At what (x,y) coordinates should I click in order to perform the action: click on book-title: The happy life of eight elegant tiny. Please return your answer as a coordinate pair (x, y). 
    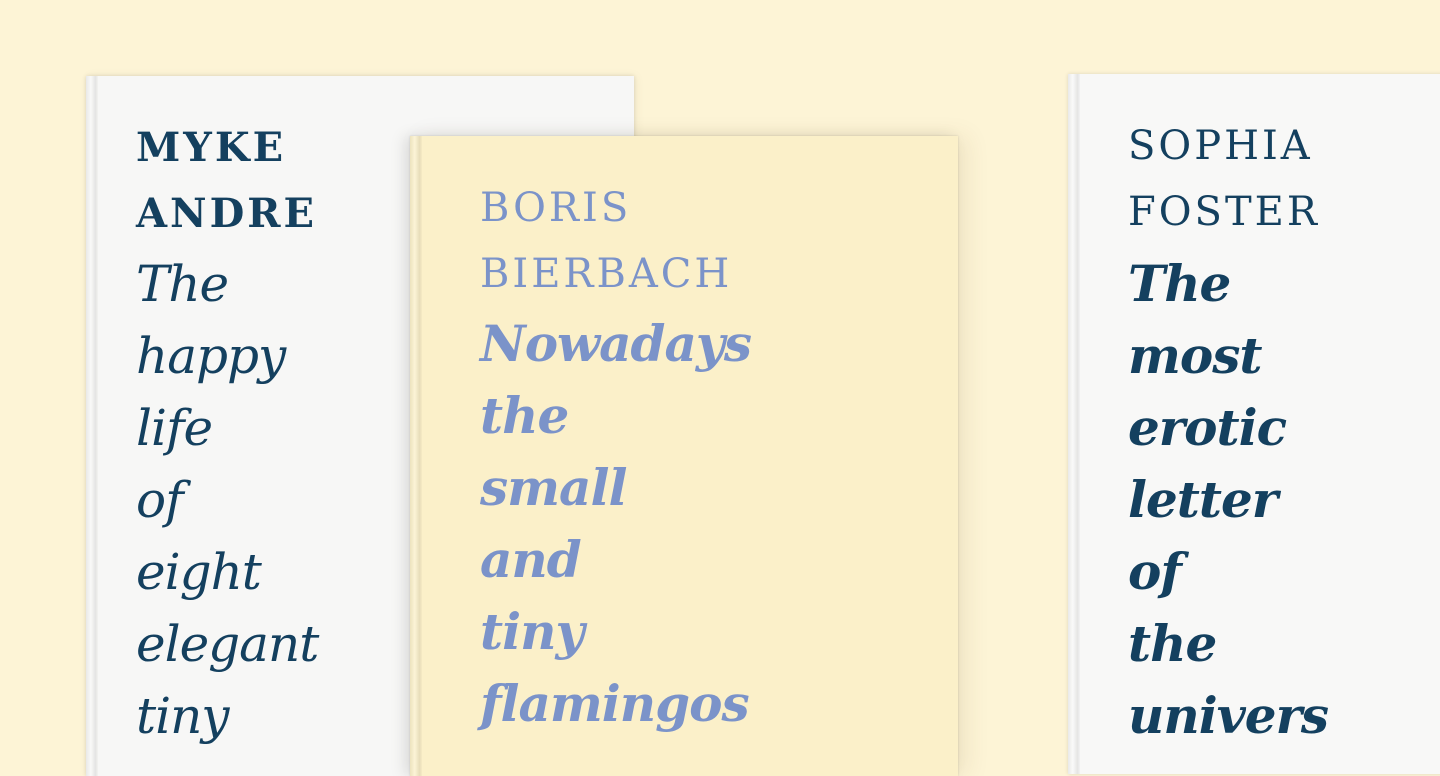
    Looking at the image, I should click on (227, 506).